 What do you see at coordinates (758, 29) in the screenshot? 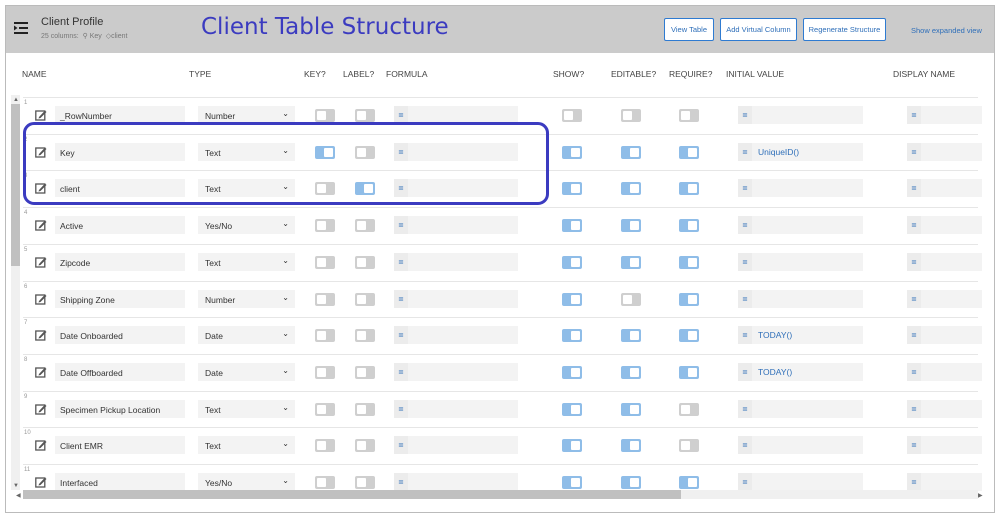
I see `add-virtual-column-button: Add Virtual Column` at bounding box center [758, 29].